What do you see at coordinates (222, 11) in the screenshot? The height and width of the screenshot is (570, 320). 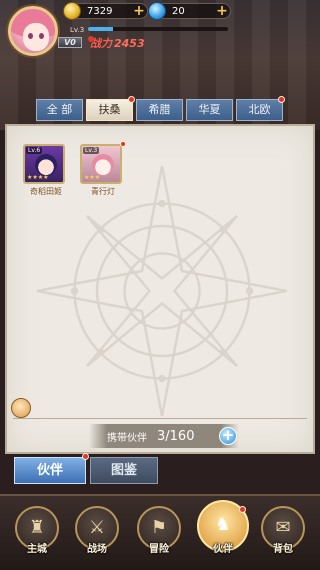 I see `add-gem-button: +` at bounding box center [222, 11].